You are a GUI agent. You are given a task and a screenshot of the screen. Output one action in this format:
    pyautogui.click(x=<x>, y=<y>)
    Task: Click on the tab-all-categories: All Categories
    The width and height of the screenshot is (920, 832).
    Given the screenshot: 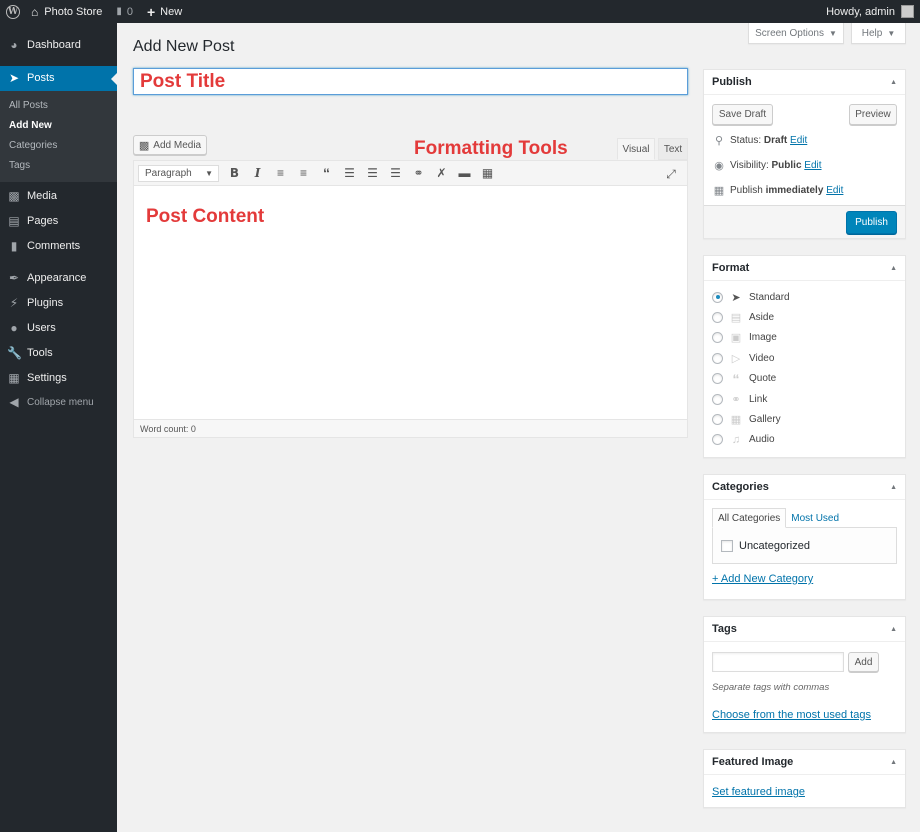 What is the action you would take?
    pyautogui.click(x=749, y=518)
    